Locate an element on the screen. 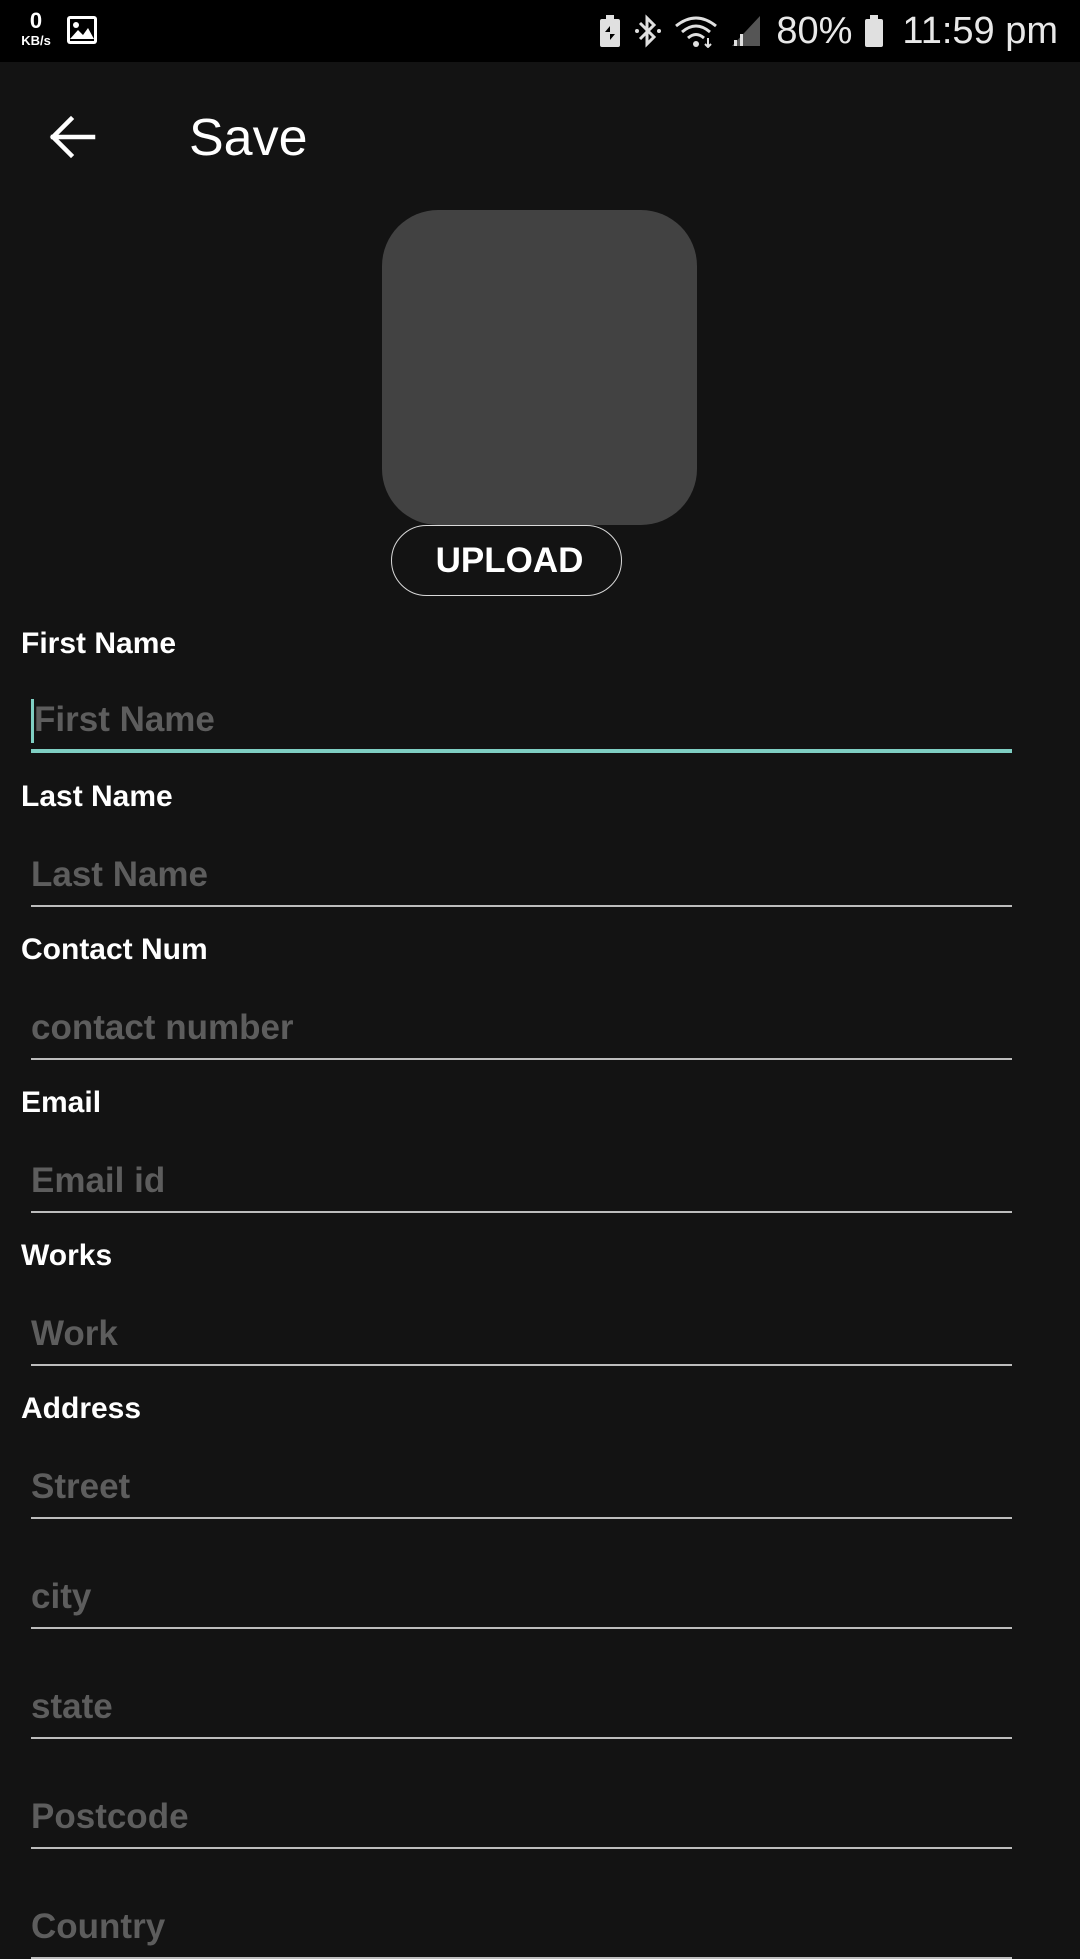  battery-saver-icon is located at coordinates (610, 31).